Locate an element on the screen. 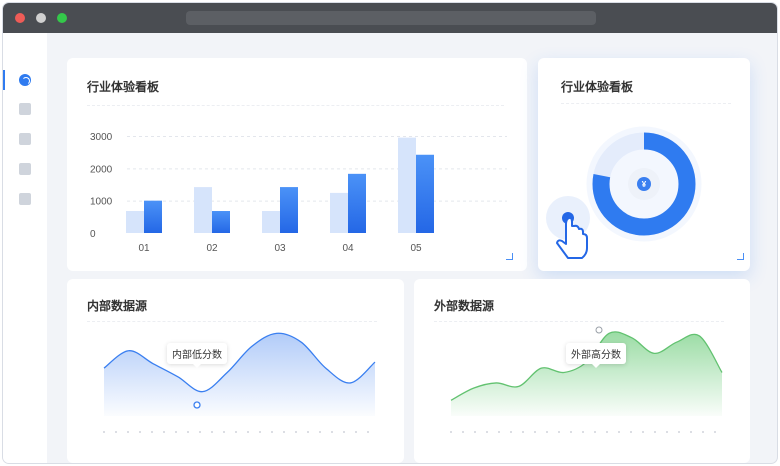 The image size is (780, 466). document-icon is located at coordinates (25, 199).